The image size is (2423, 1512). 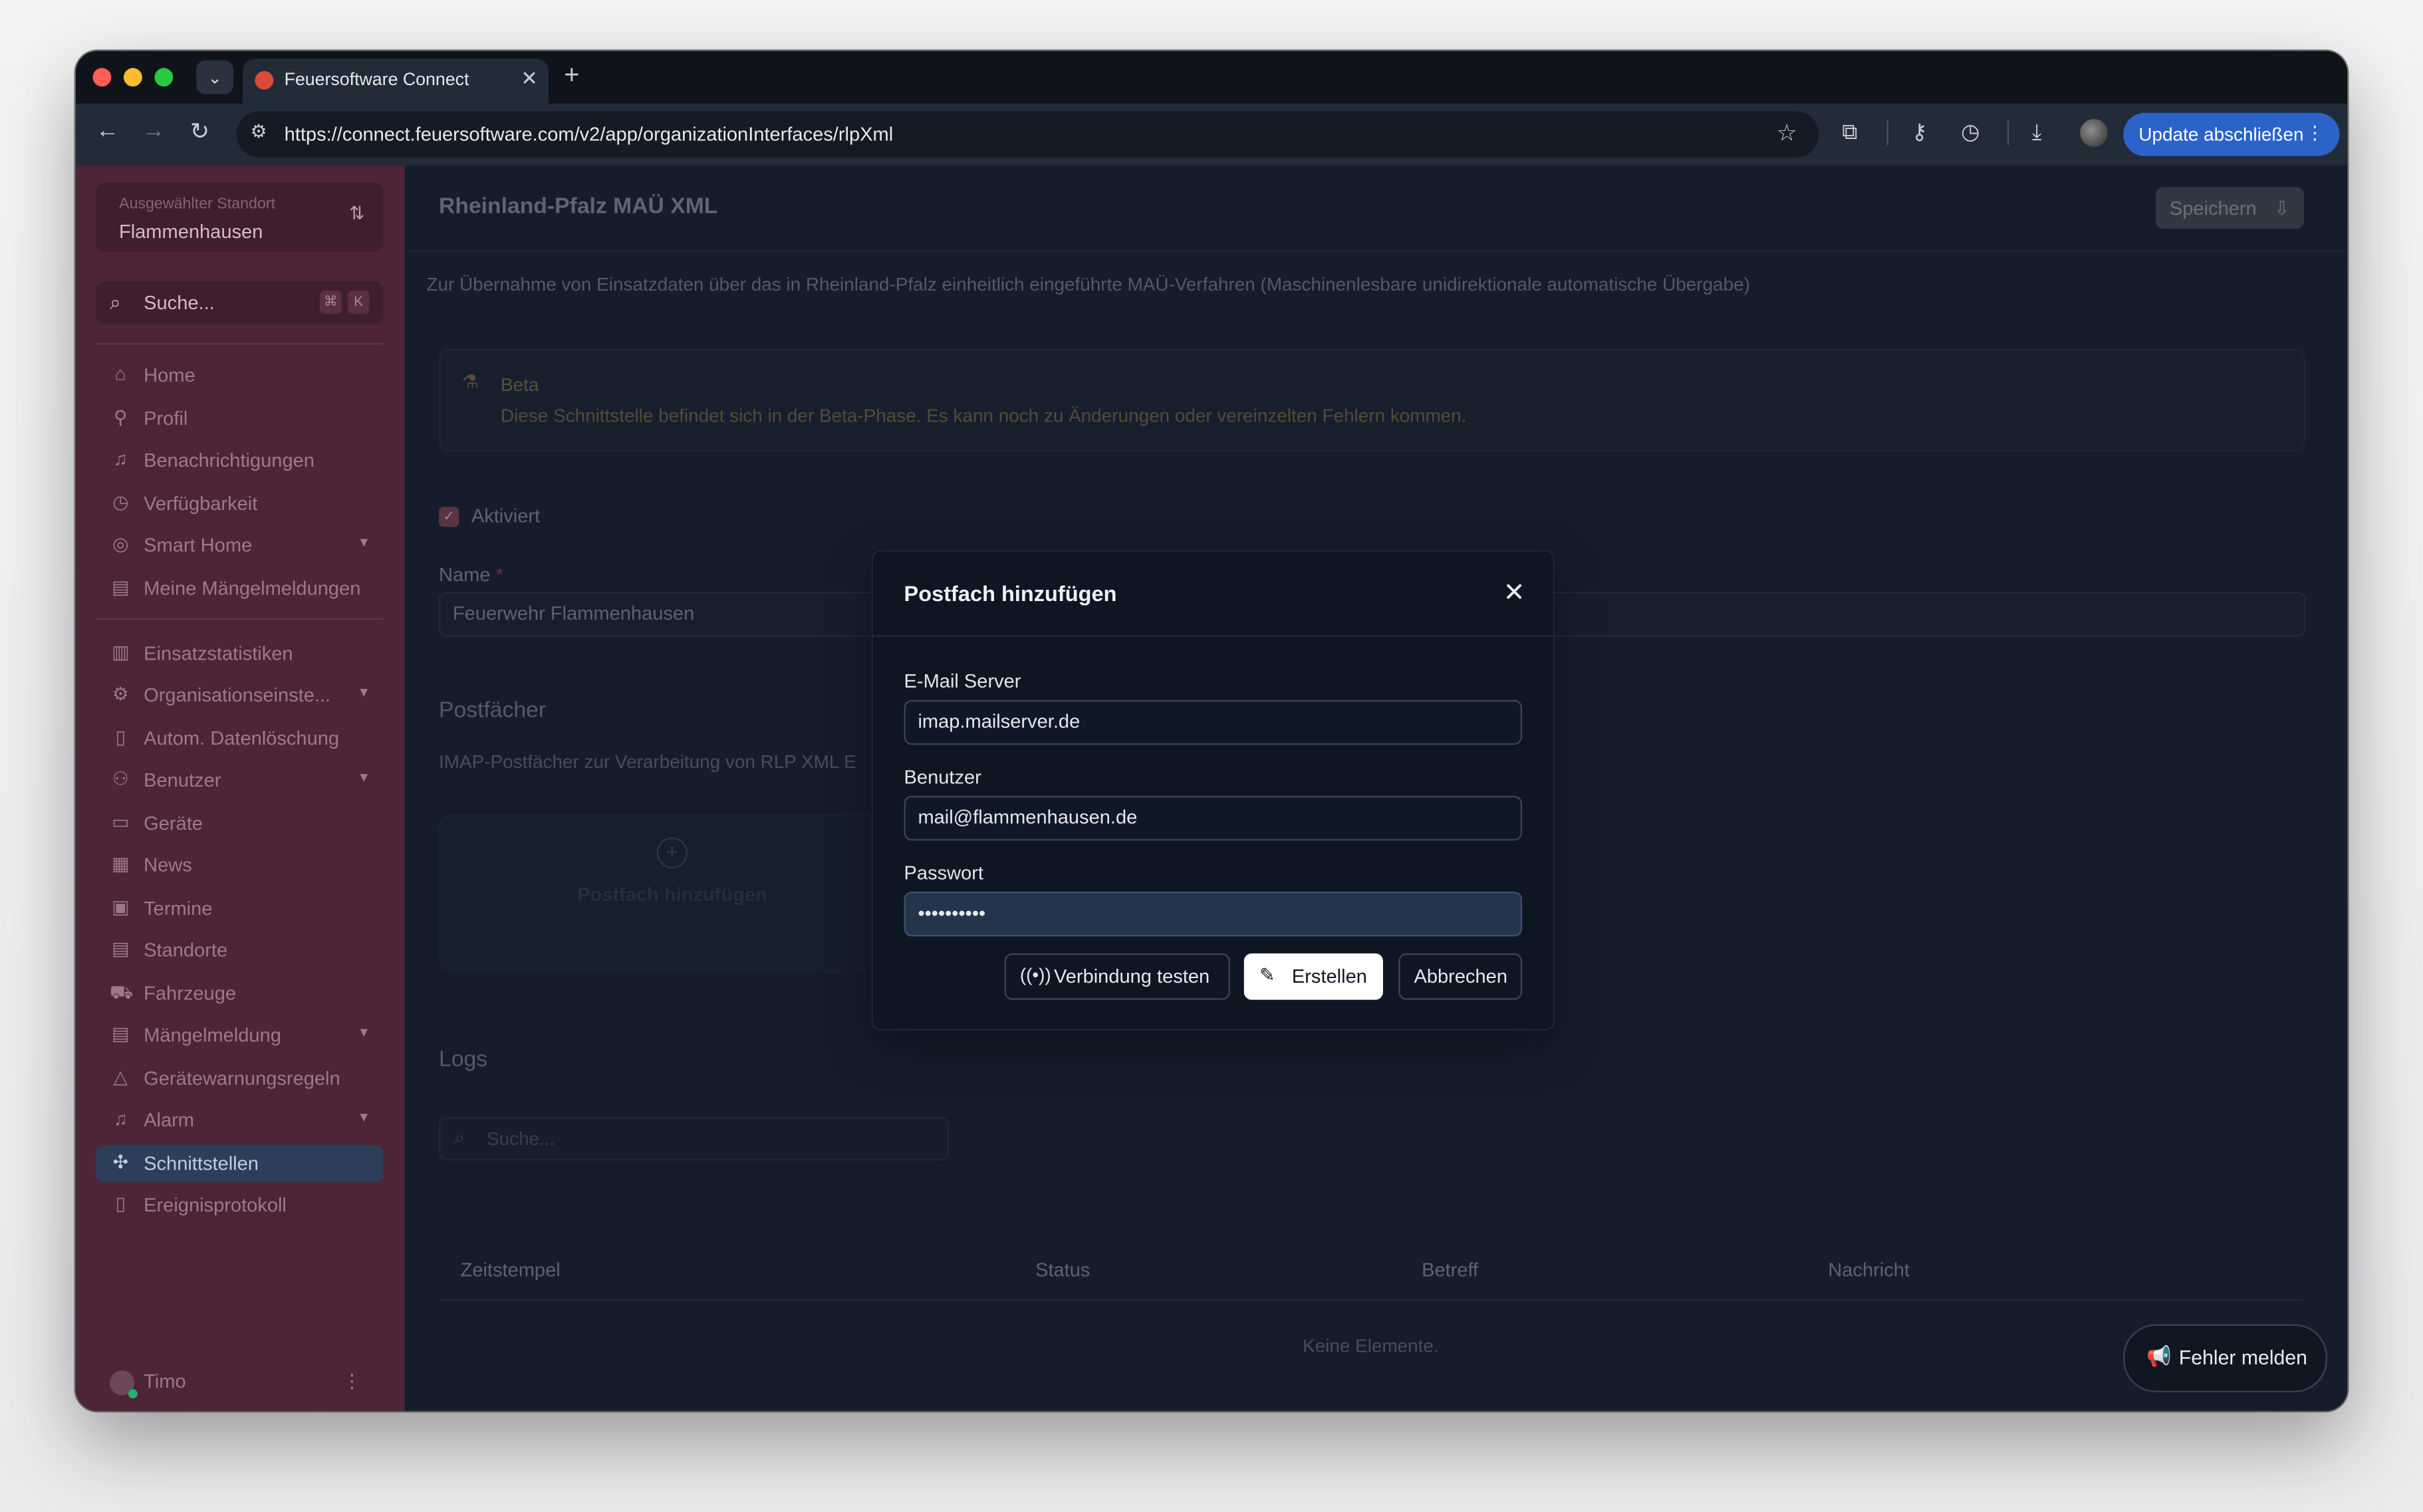 What do you see at coordinates (239, 653) in the screenshot?
I see `sidebar-item-einsatzstatistiken: ▥ Einsatzstatistiken` at bounding box center [239, 653].